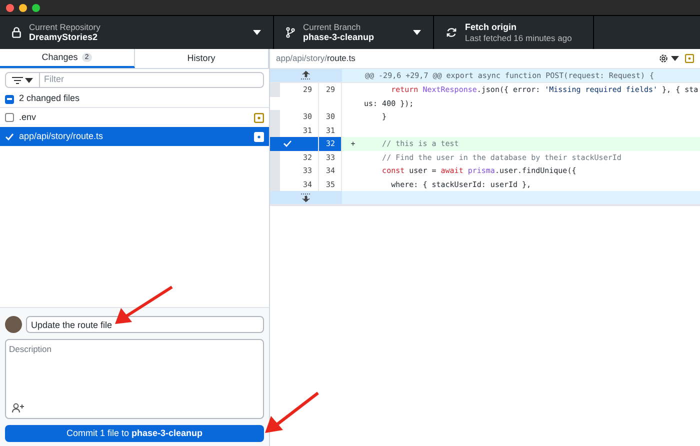  Describe the element at coordinates (18, 408) in the screenshot. I see `add-coauthor-icon` at that location.